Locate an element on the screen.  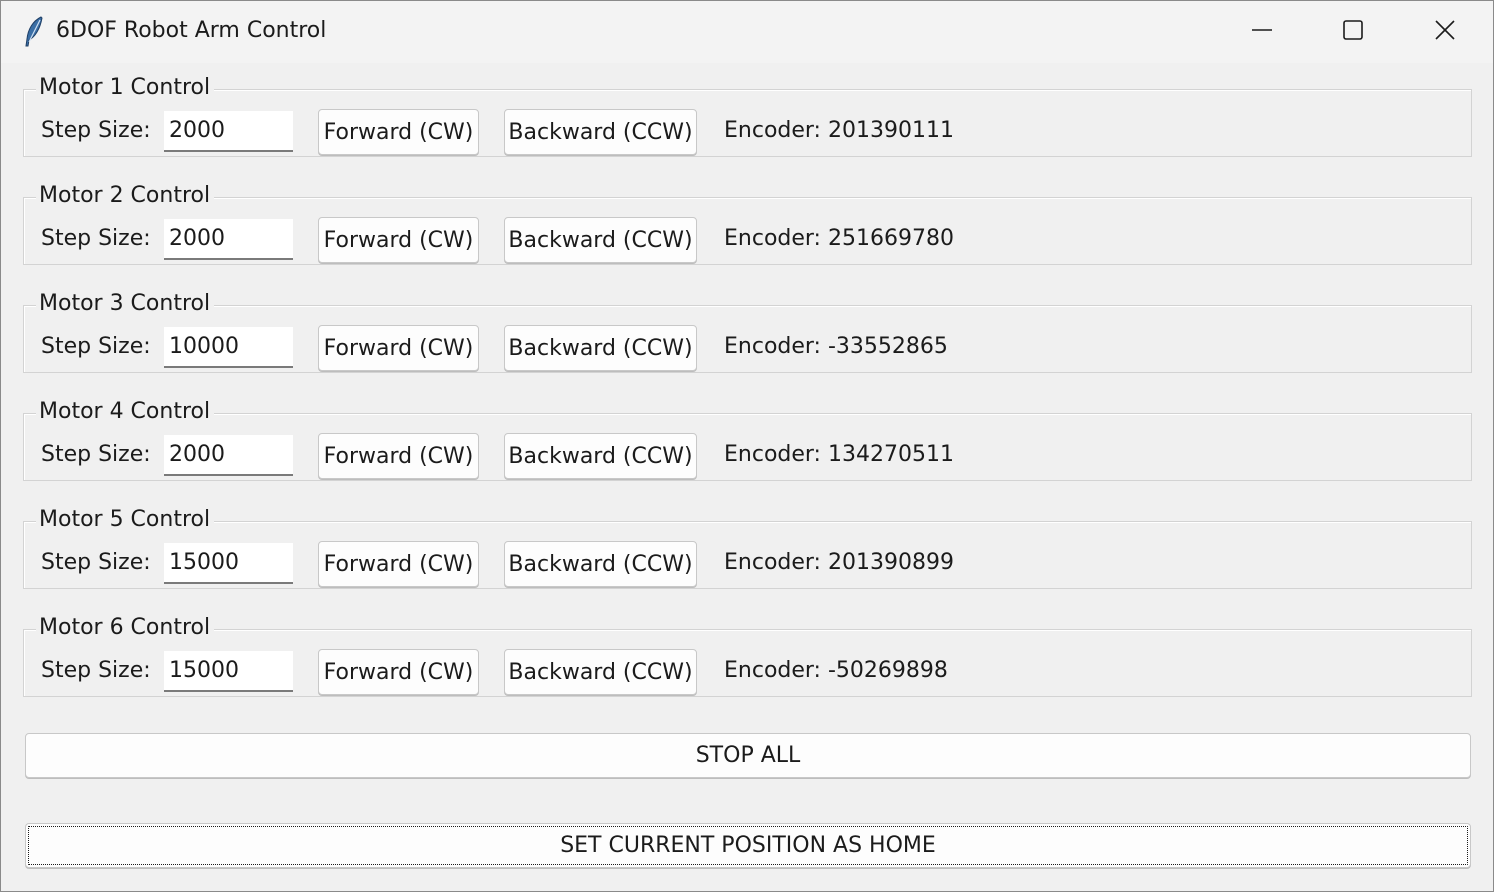
motor-5-encoder-readout: Encoder: 201390899 is located at coordinates (839, 562).